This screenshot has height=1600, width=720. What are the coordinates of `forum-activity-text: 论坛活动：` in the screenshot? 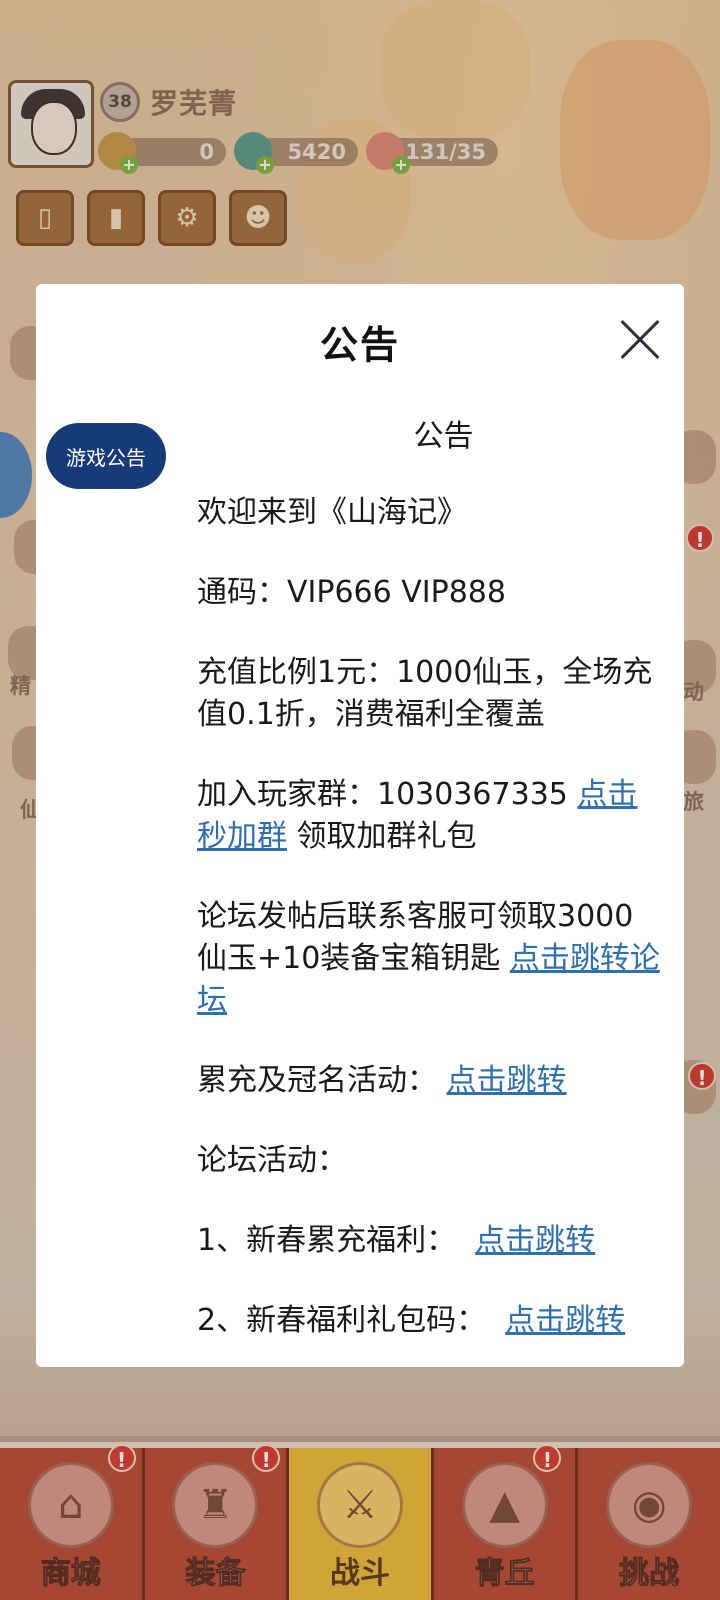 It's located at (272, 1160).